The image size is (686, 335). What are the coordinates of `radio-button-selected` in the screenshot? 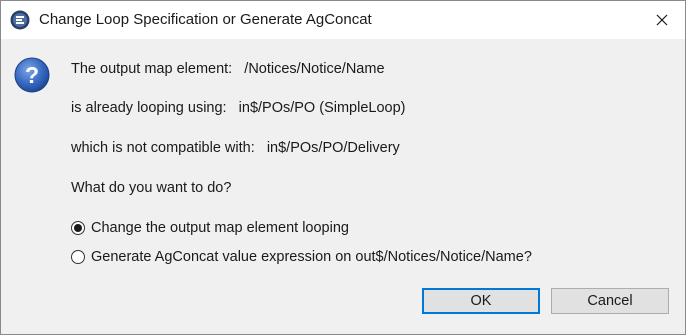 It's located at (78, 228).